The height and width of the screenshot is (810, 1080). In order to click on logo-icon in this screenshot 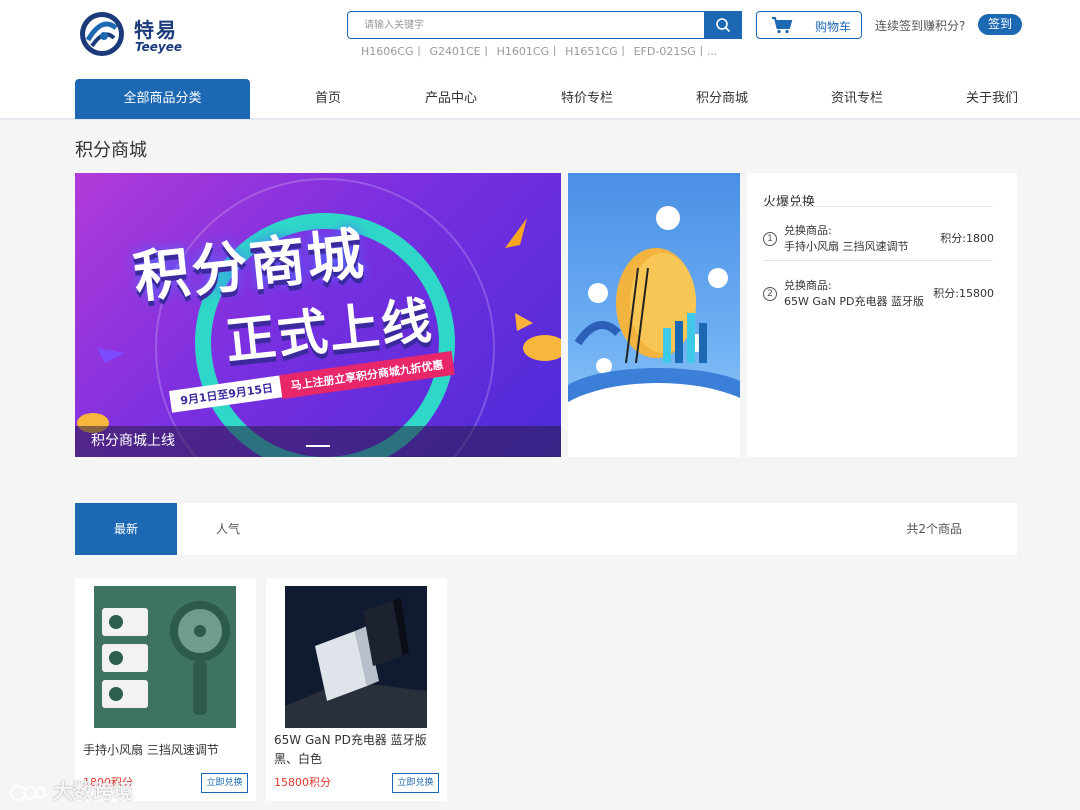, I will do `click(102, 34)`.